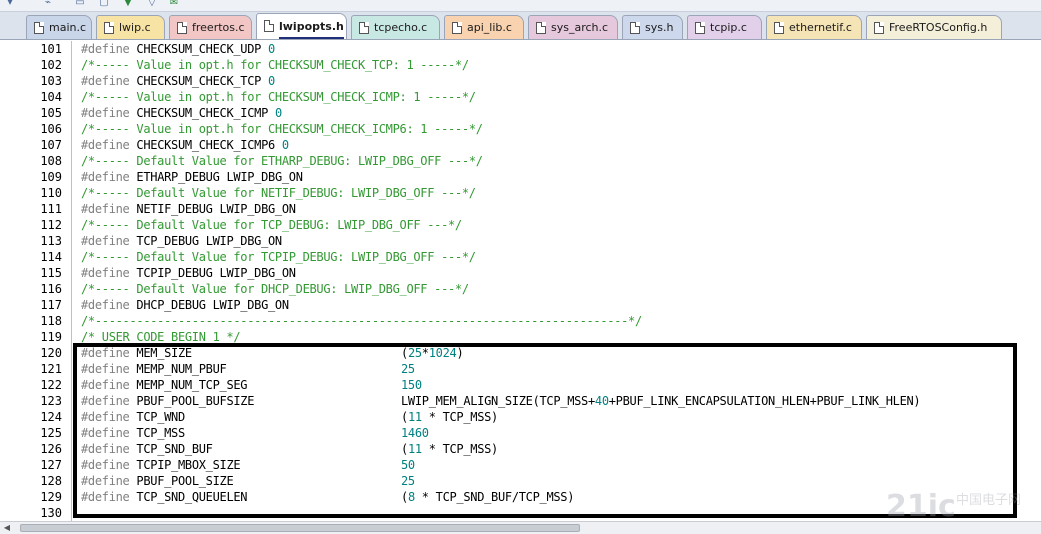 The image size is (1041, 534). What do you see at coordinates (71, 281) in the screenshot?
I see `gutter-separator` at bounding box center [71, 281].